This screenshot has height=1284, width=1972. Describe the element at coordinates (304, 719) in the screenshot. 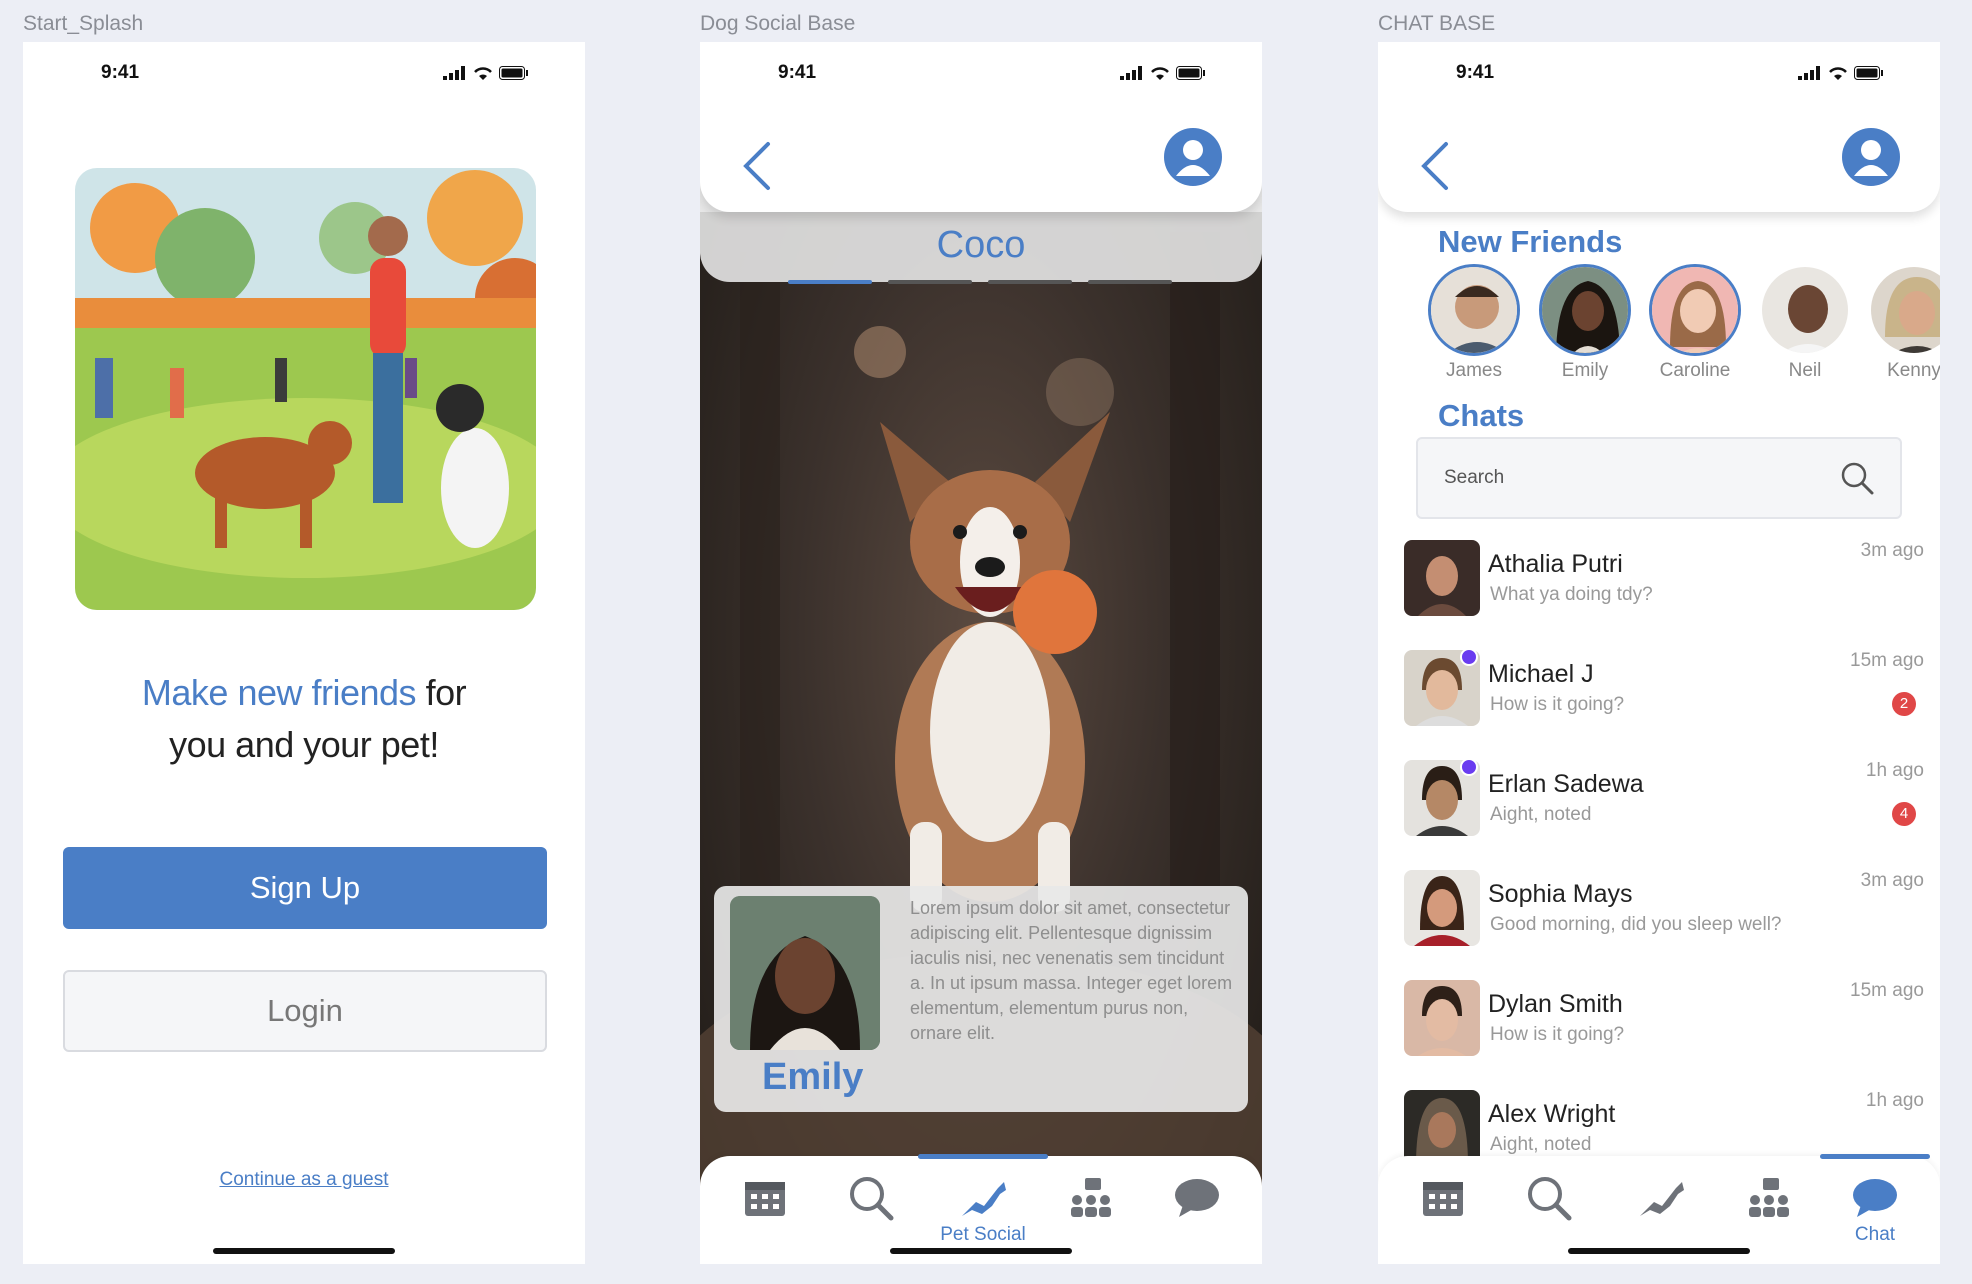

I see `splash-headline: Make new friends for you and your pet!` at that location.